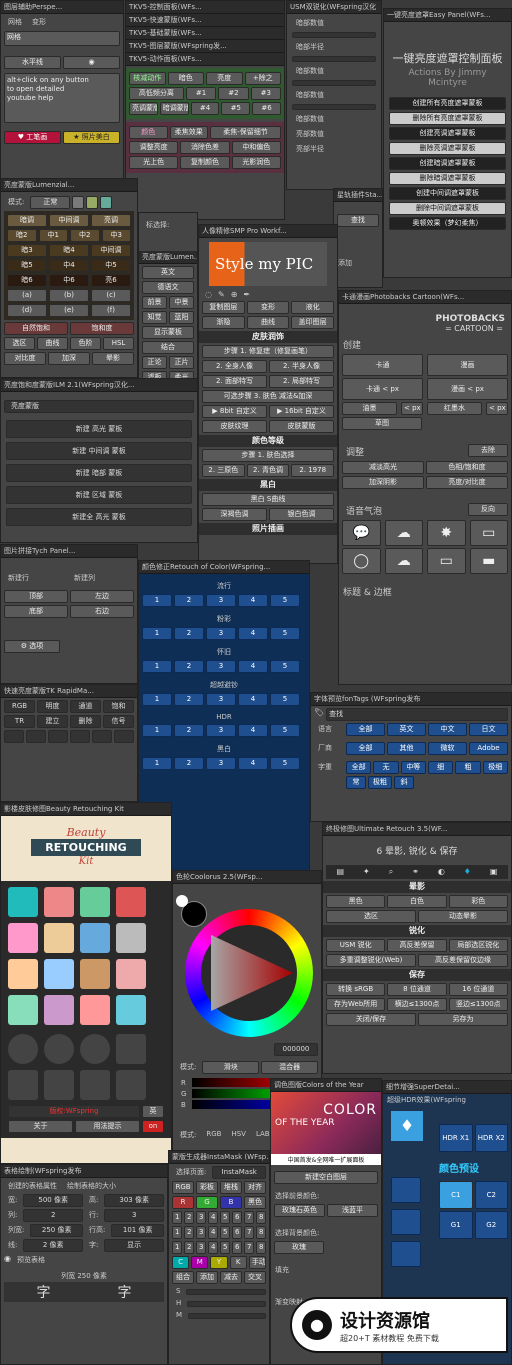 The height and width of the screenshot is (1365, 512). I want to click on easy-button: 创建亮调遮罩蒙板, so click(447, 133).